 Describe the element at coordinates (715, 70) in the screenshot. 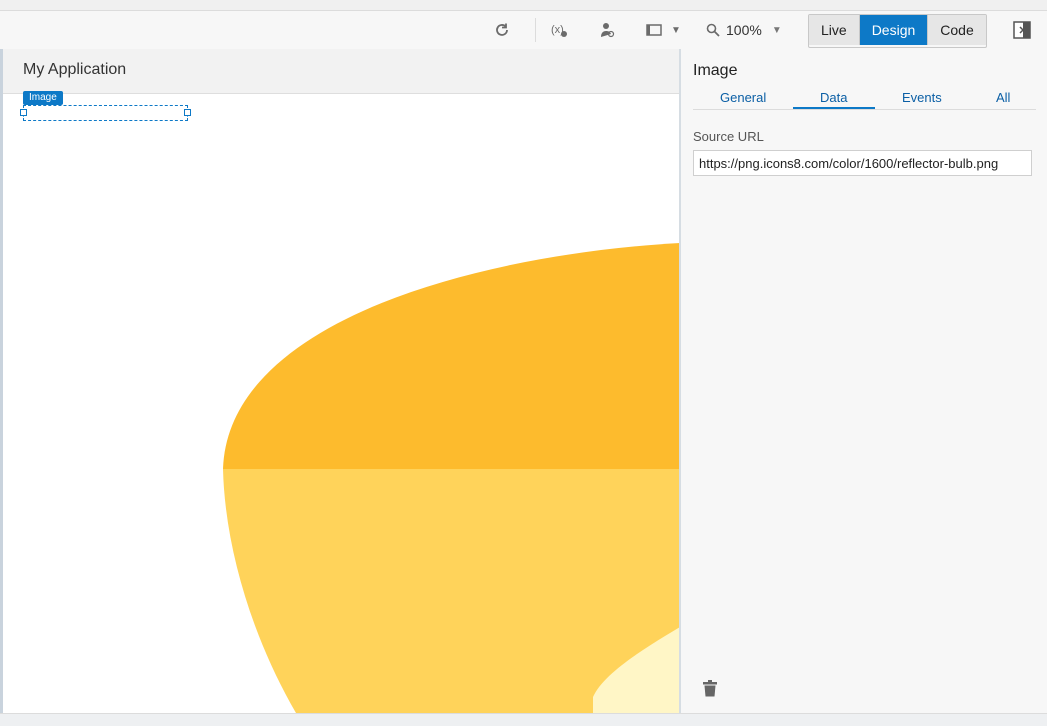

I see `property-inspector-title: Image` at that location.